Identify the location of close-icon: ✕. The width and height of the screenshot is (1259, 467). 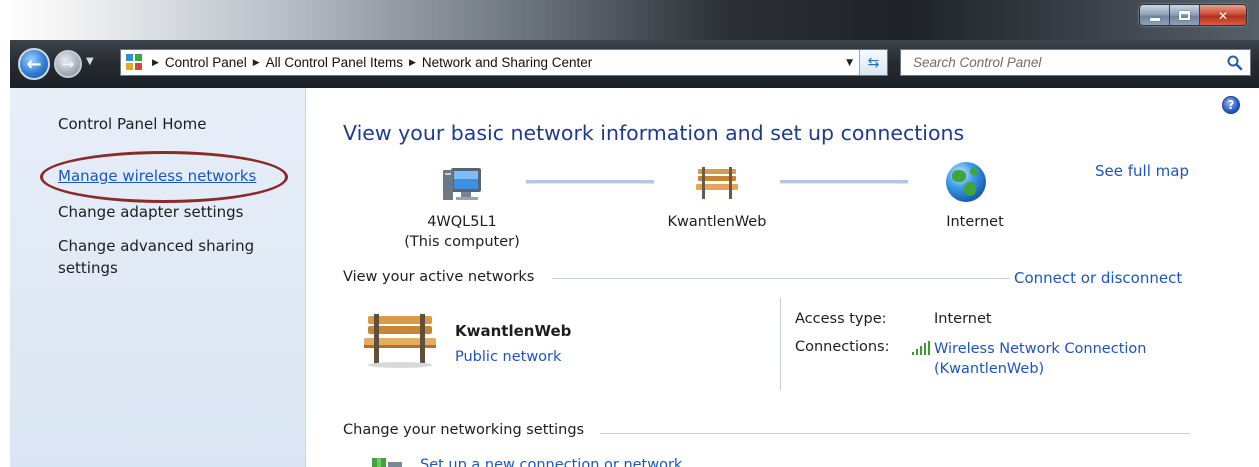
(1223, 15).